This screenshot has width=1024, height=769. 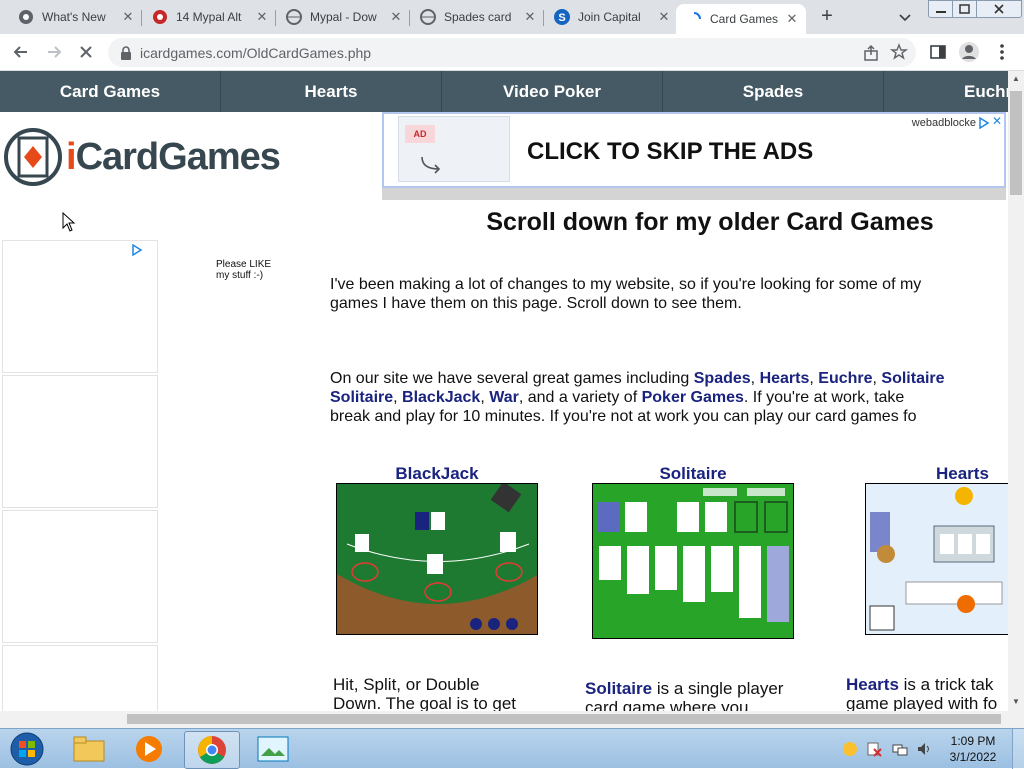 What do you see at coordinates (965, 9) in the screenshot?
I see `maximize-button` at bounding box center [965, 9].